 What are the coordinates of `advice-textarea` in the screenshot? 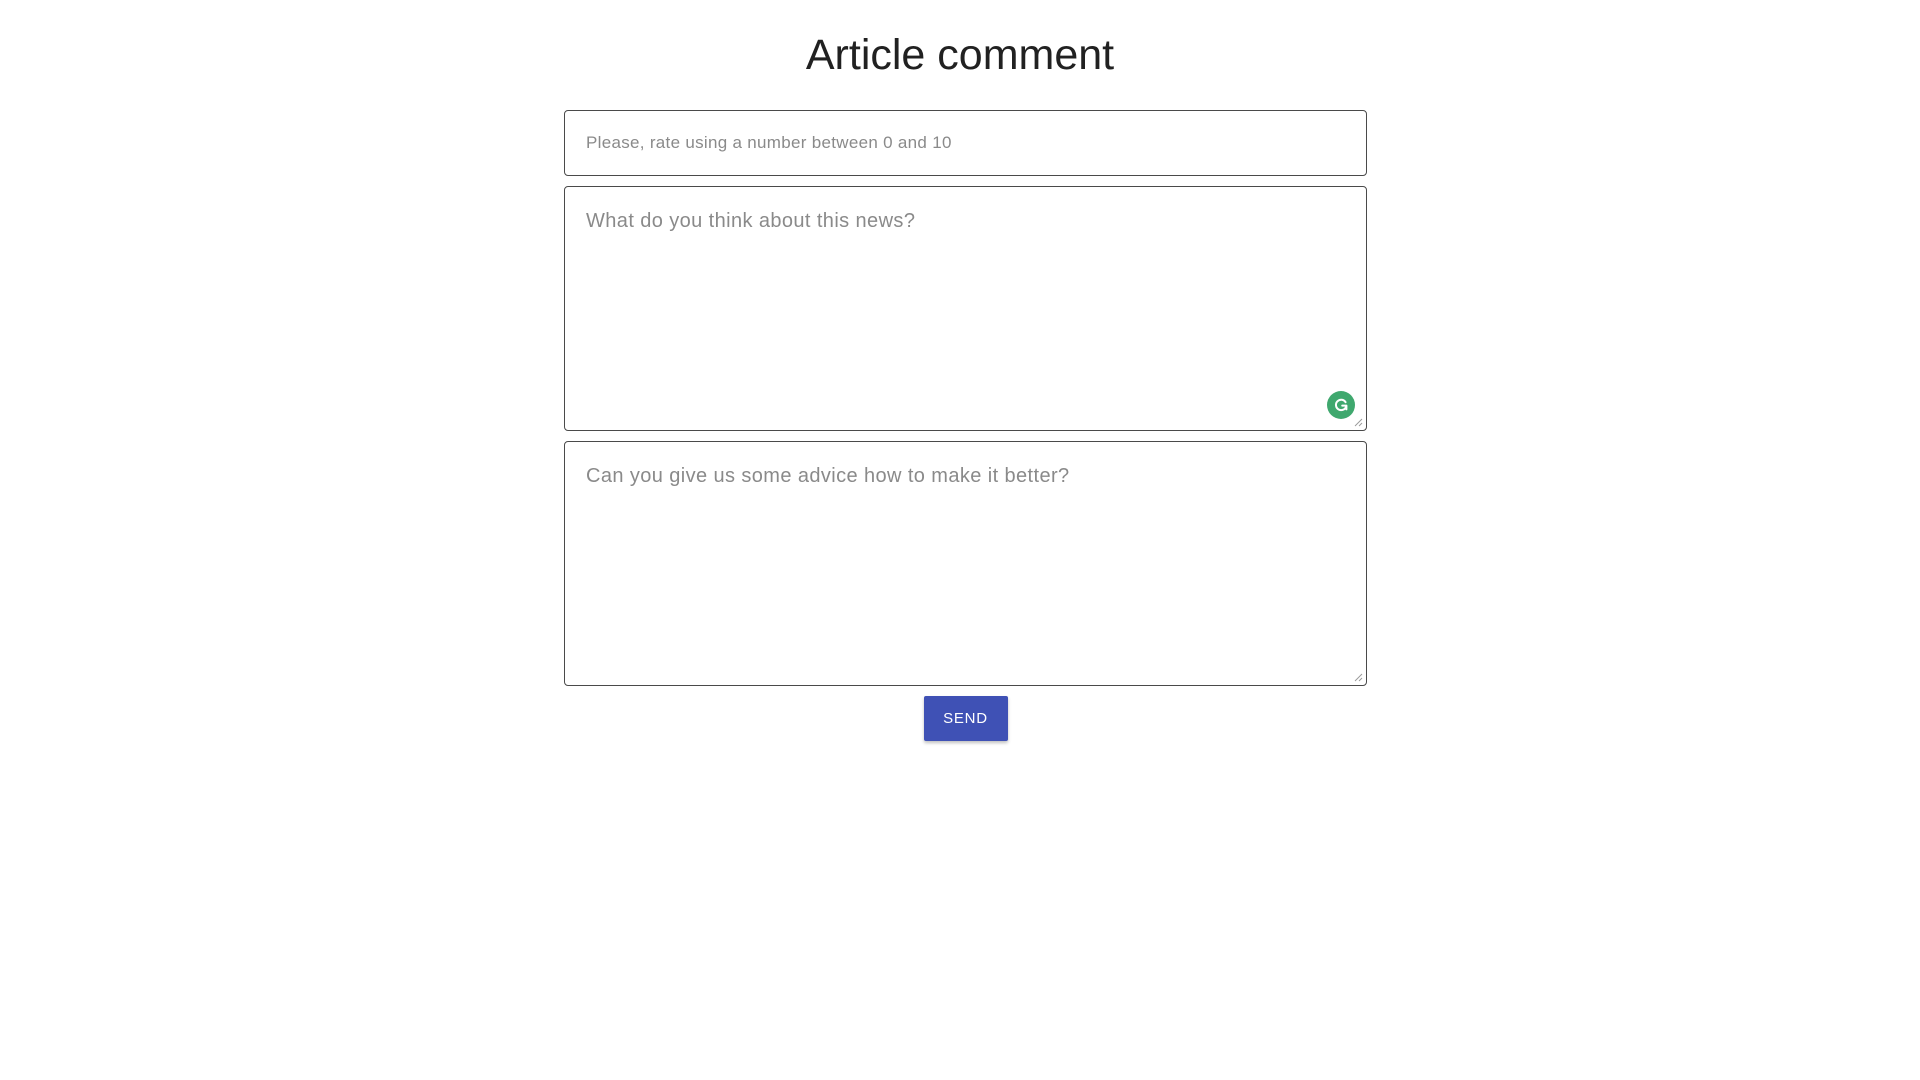 It's located at (965, 563).